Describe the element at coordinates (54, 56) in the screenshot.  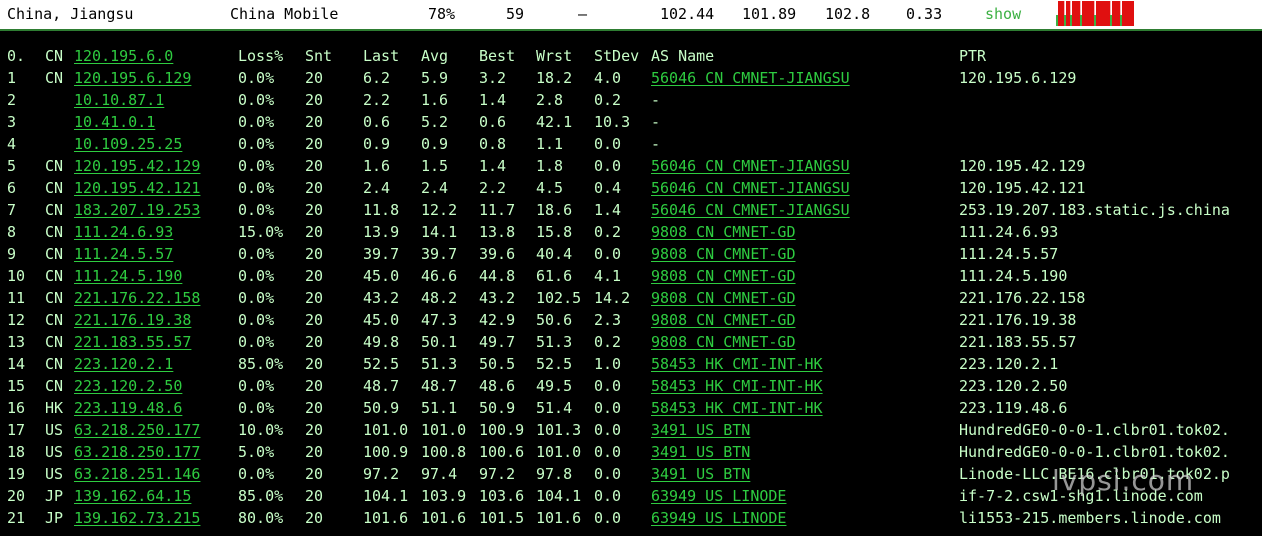
I see `header-cc: CN` at that location.